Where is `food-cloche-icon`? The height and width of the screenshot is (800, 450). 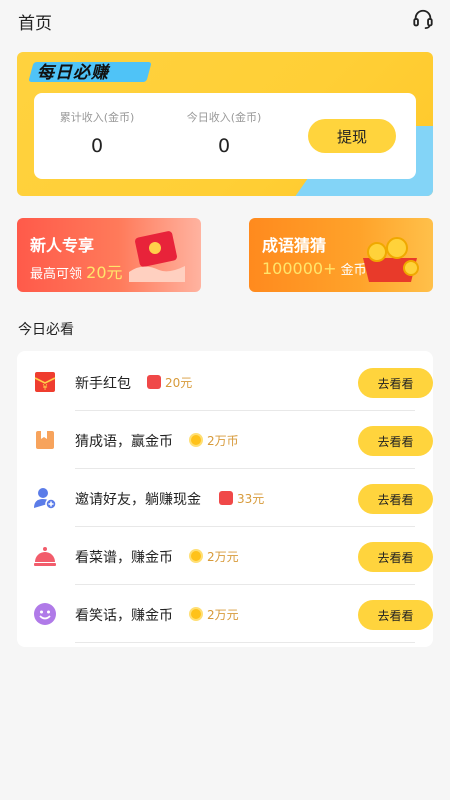 food-cloche-icon is located at coordinates (45, 556).